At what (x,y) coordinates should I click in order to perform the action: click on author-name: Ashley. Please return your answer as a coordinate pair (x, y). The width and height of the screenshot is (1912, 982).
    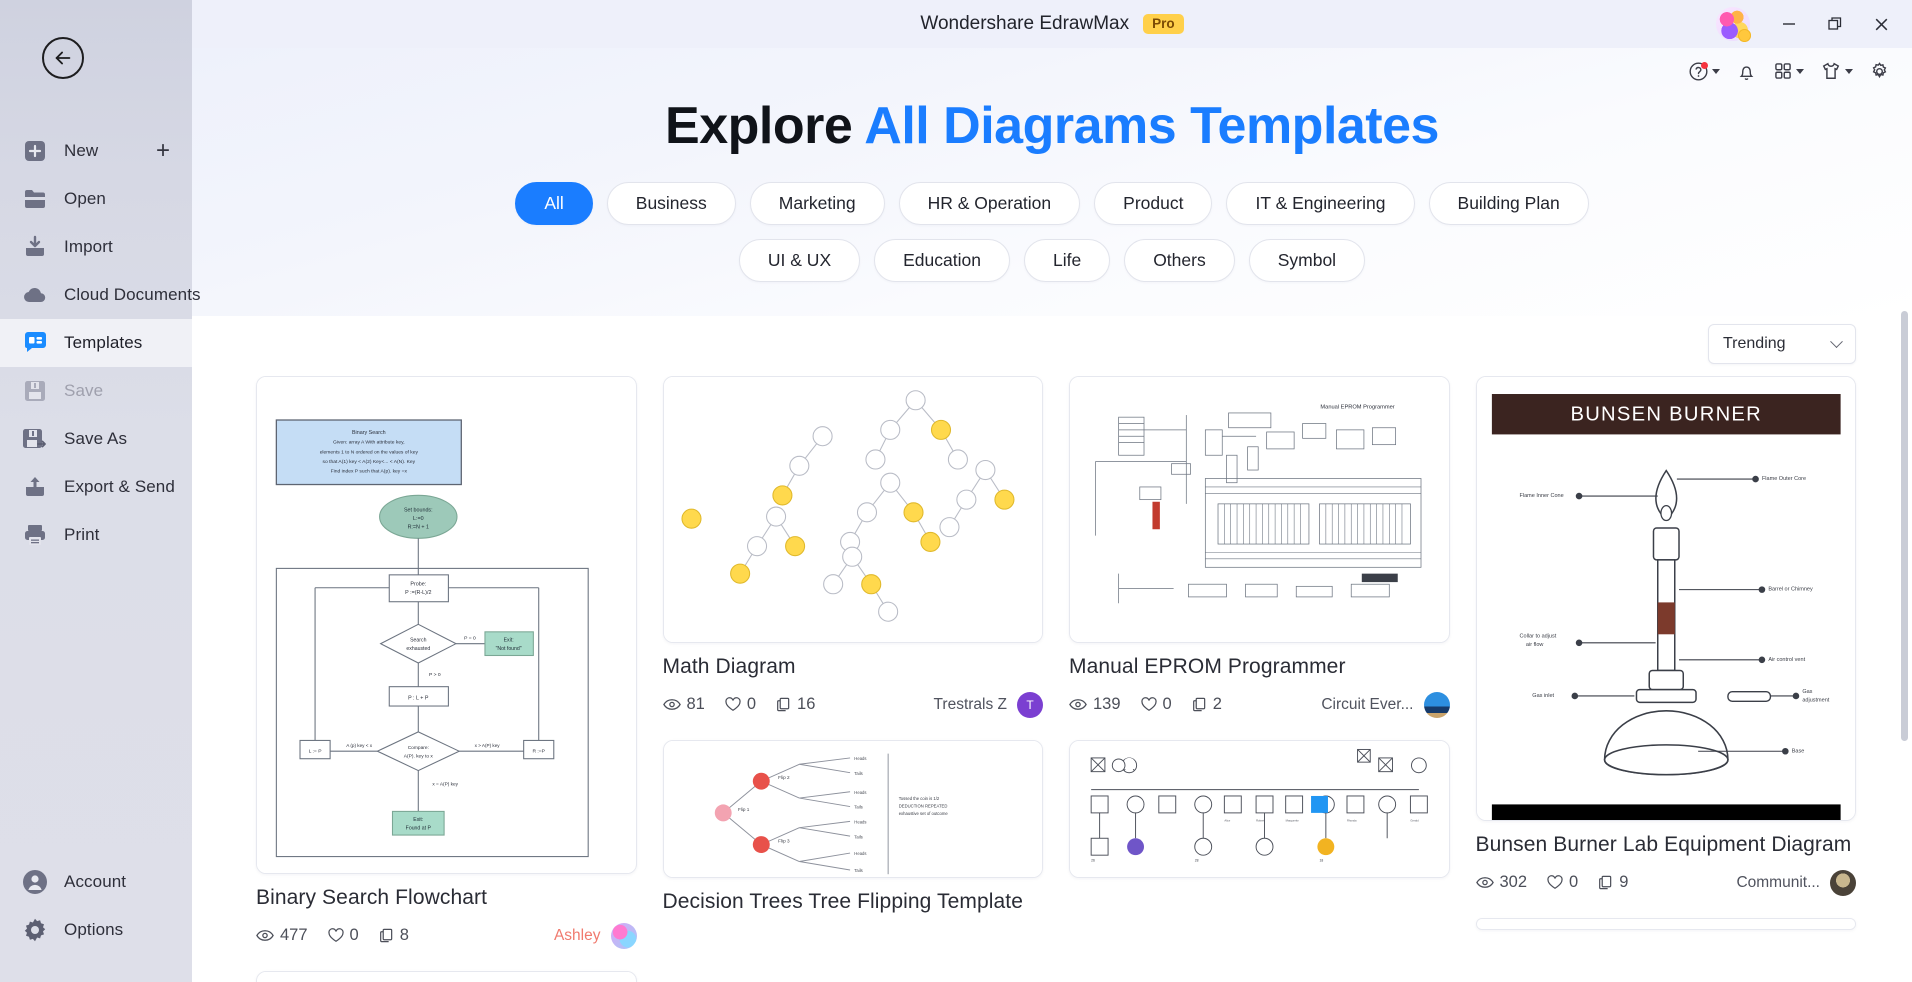
    Looking at the image, I should click on (577, 936).